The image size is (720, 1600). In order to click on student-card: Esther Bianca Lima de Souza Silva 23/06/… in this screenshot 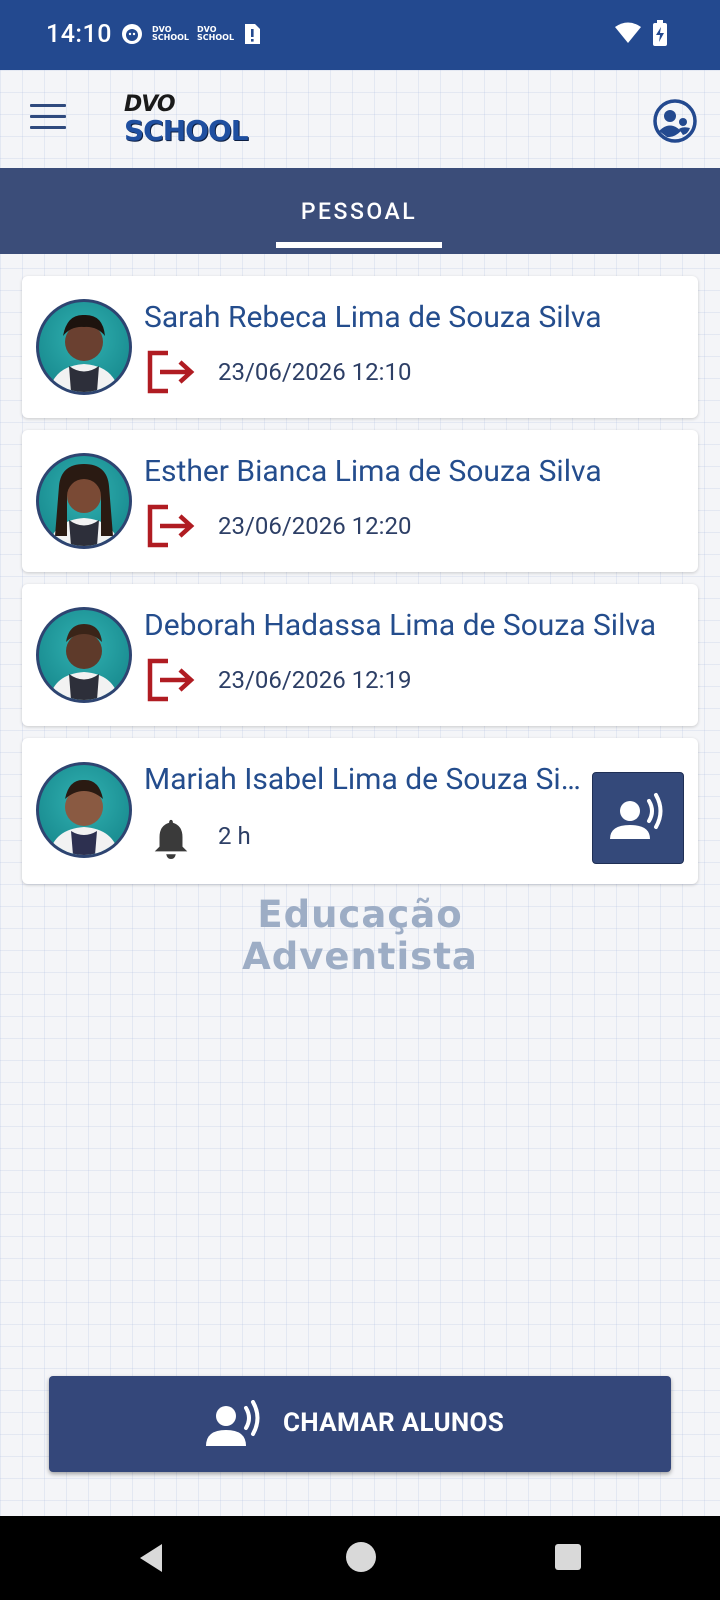, I will do `click(360, 501)`.